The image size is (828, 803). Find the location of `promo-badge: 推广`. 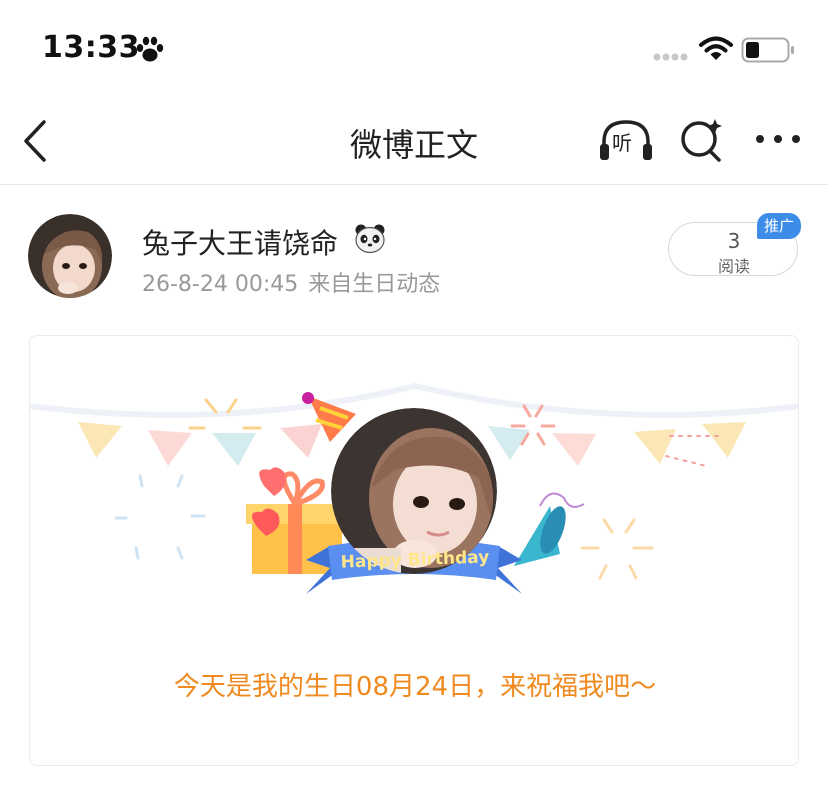

promo-badge: 推广 is located at coordinates (779, 226).